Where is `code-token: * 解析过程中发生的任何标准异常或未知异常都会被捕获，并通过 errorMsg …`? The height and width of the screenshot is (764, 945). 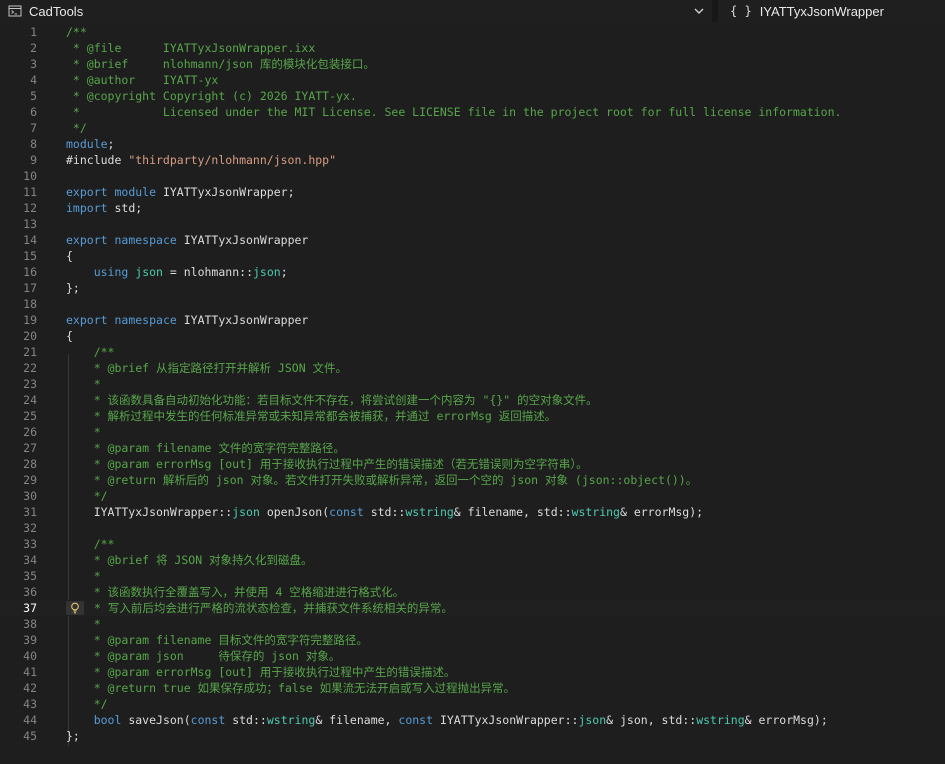
code-token: * 解析过程中发生的任何标准异常或未知异常都会被捕获，并通过 errorMsg … is located at coordinates (311, 416).